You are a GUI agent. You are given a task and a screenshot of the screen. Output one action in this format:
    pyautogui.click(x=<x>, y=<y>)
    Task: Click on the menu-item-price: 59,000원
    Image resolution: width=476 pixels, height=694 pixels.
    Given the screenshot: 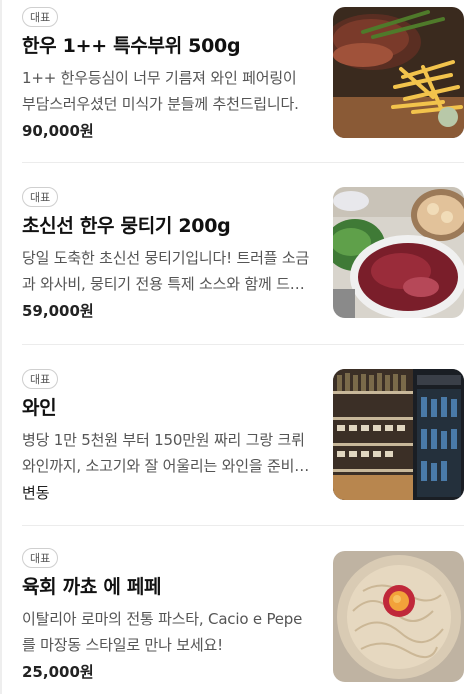 What is the action you would take?
    pyautogui.click(x=58, y=311)
    